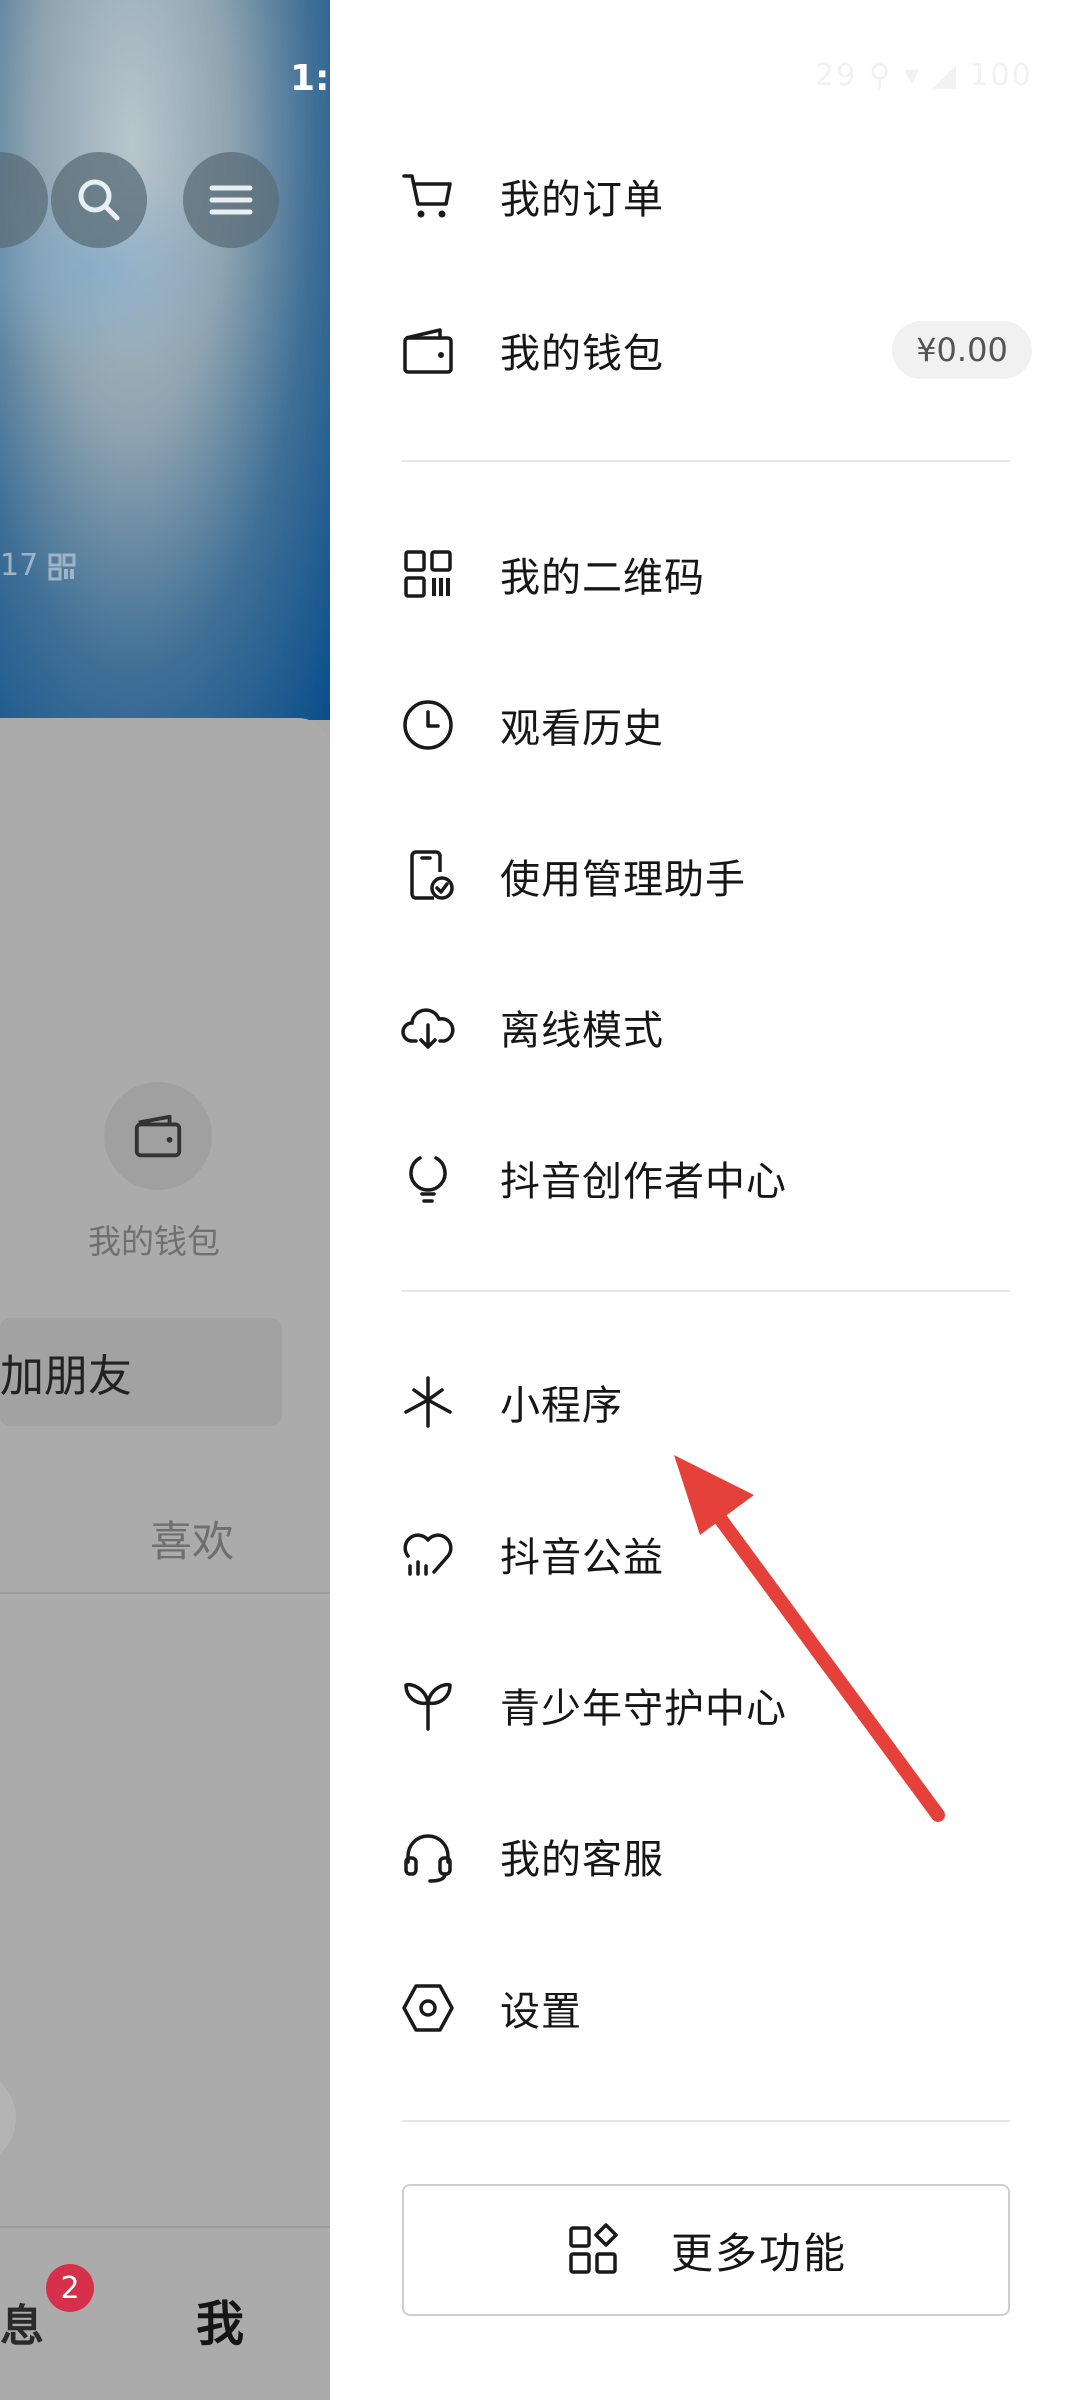 The width and height of the screenshot is (1080, 2400). What do you see at coordinates (220, 2319) in the screenshot?
I see `nav-me: 我` at bounding box center [220, 2319].